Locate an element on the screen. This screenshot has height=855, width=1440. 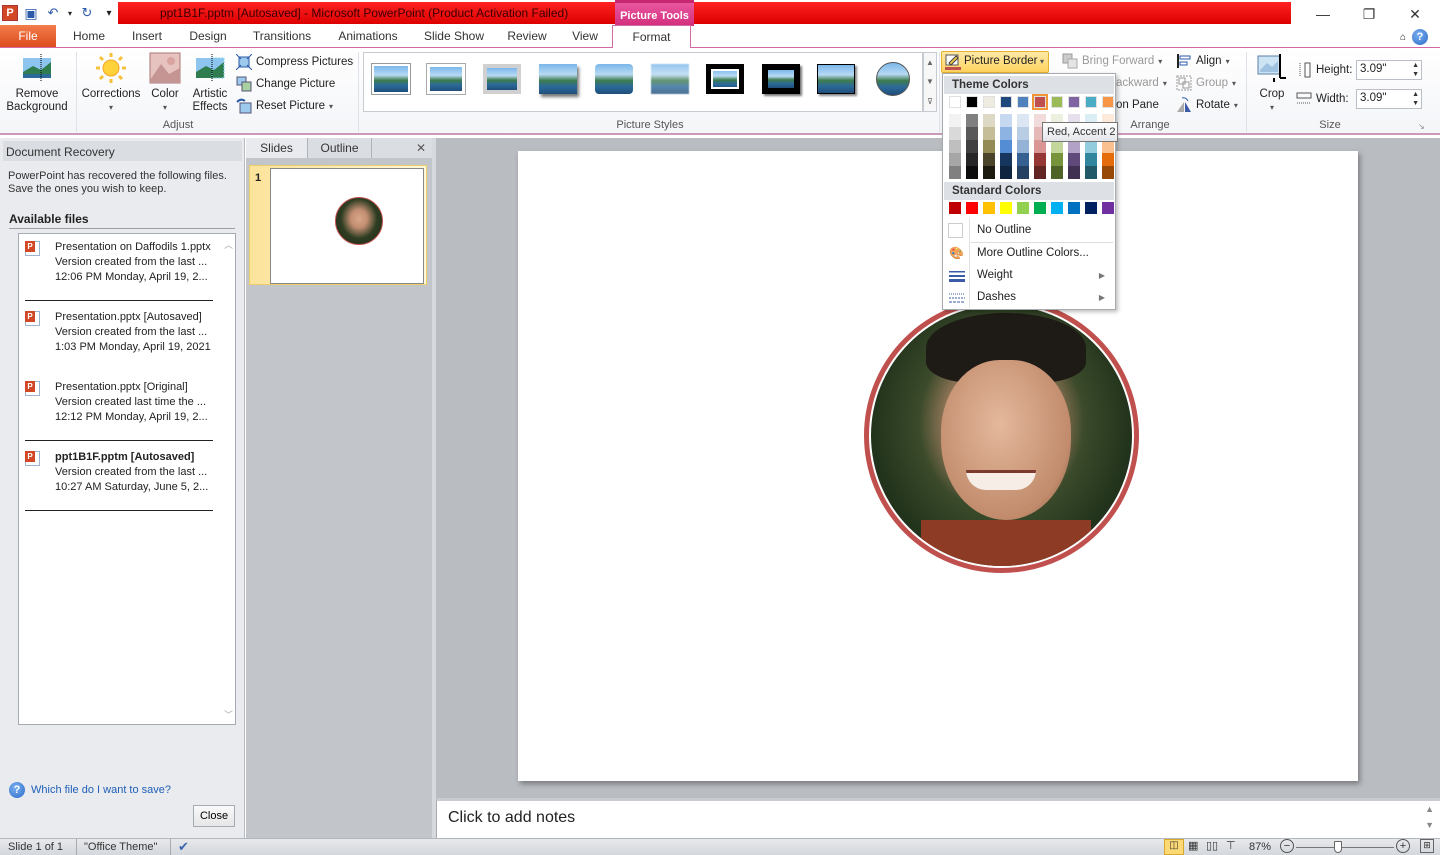
reading-view-icon: ▯▯ is located at coordinates (1212, 845).